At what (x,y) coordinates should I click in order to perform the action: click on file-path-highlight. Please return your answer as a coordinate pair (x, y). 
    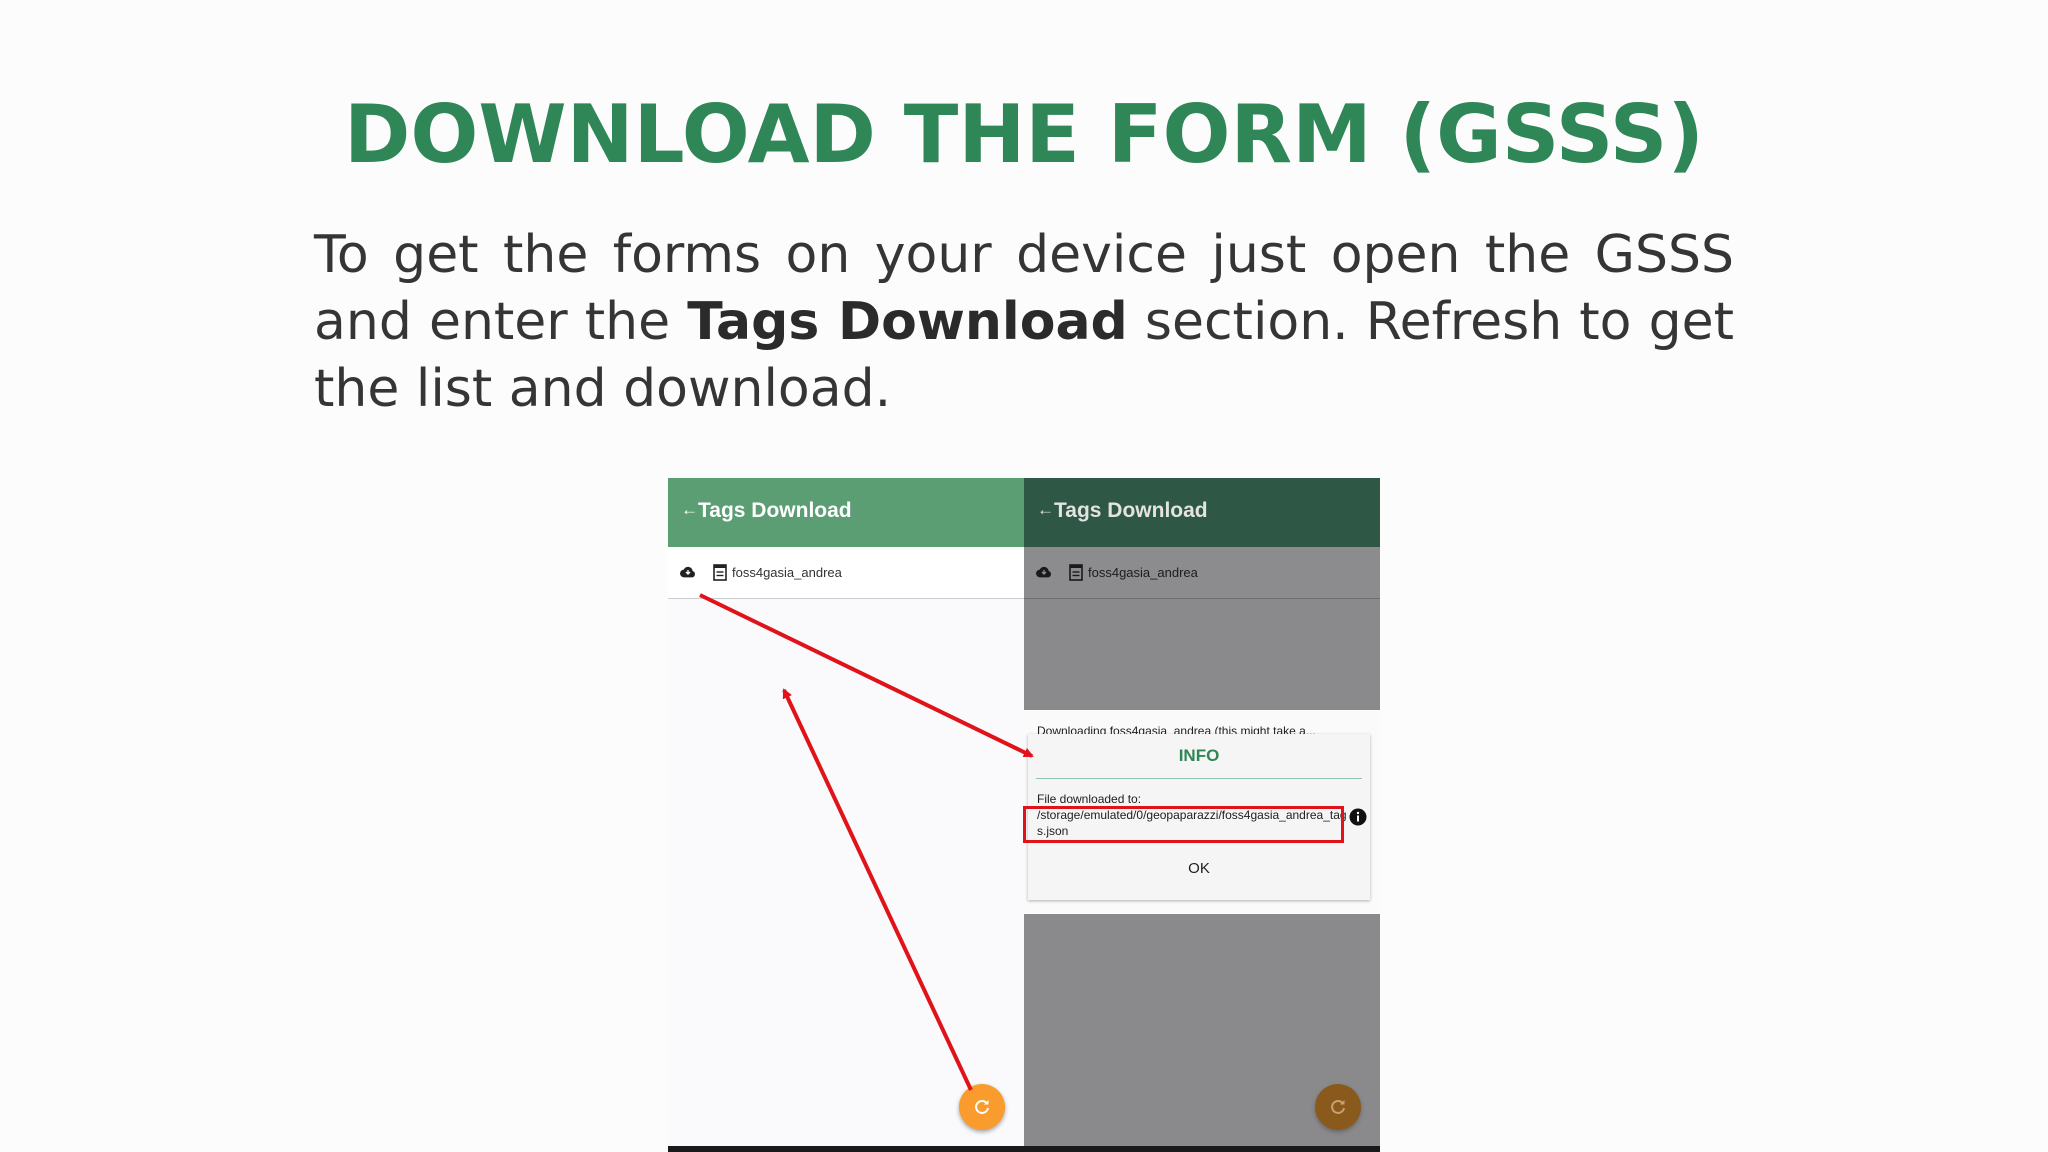
    Looking at the image, I should click on (1183, 824).